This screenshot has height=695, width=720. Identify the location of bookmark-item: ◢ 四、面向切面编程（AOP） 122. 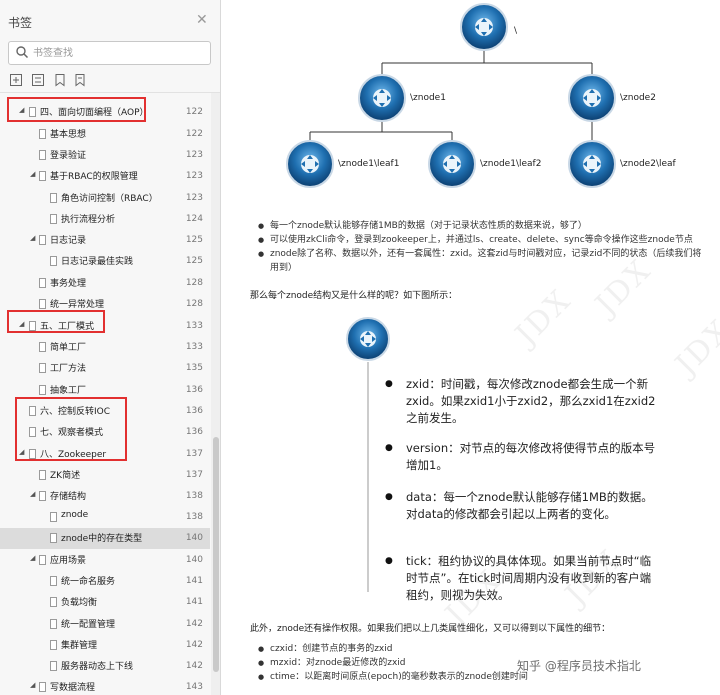
(105, 112).